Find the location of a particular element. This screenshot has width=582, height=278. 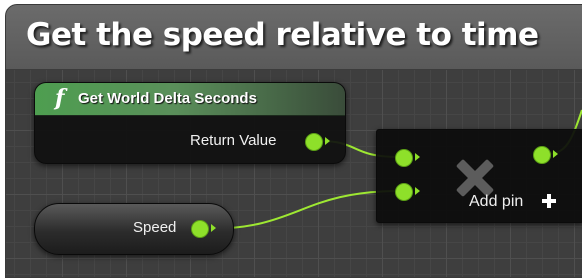

function-node-title: Get World Delta Seconds is located at coordinates (167, 98).